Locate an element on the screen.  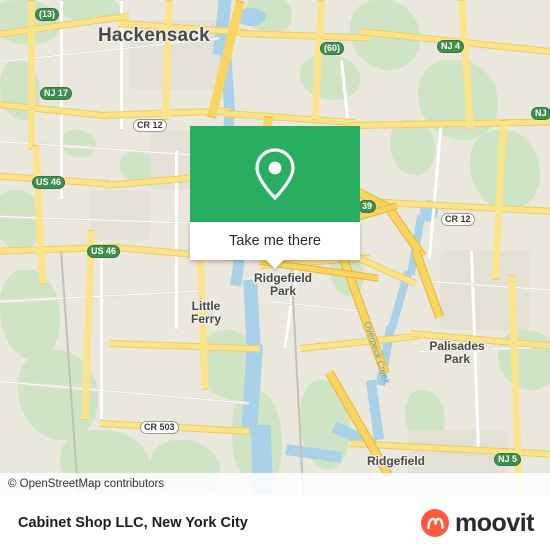
route-shield-13: (13) is located at coordinates (47, 14).